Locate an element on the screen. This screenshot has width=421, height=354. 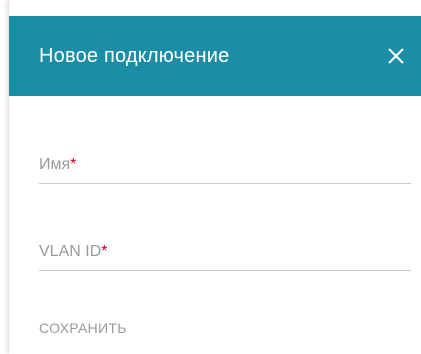
name-field: Имя* is located at coordinates (225, 166).